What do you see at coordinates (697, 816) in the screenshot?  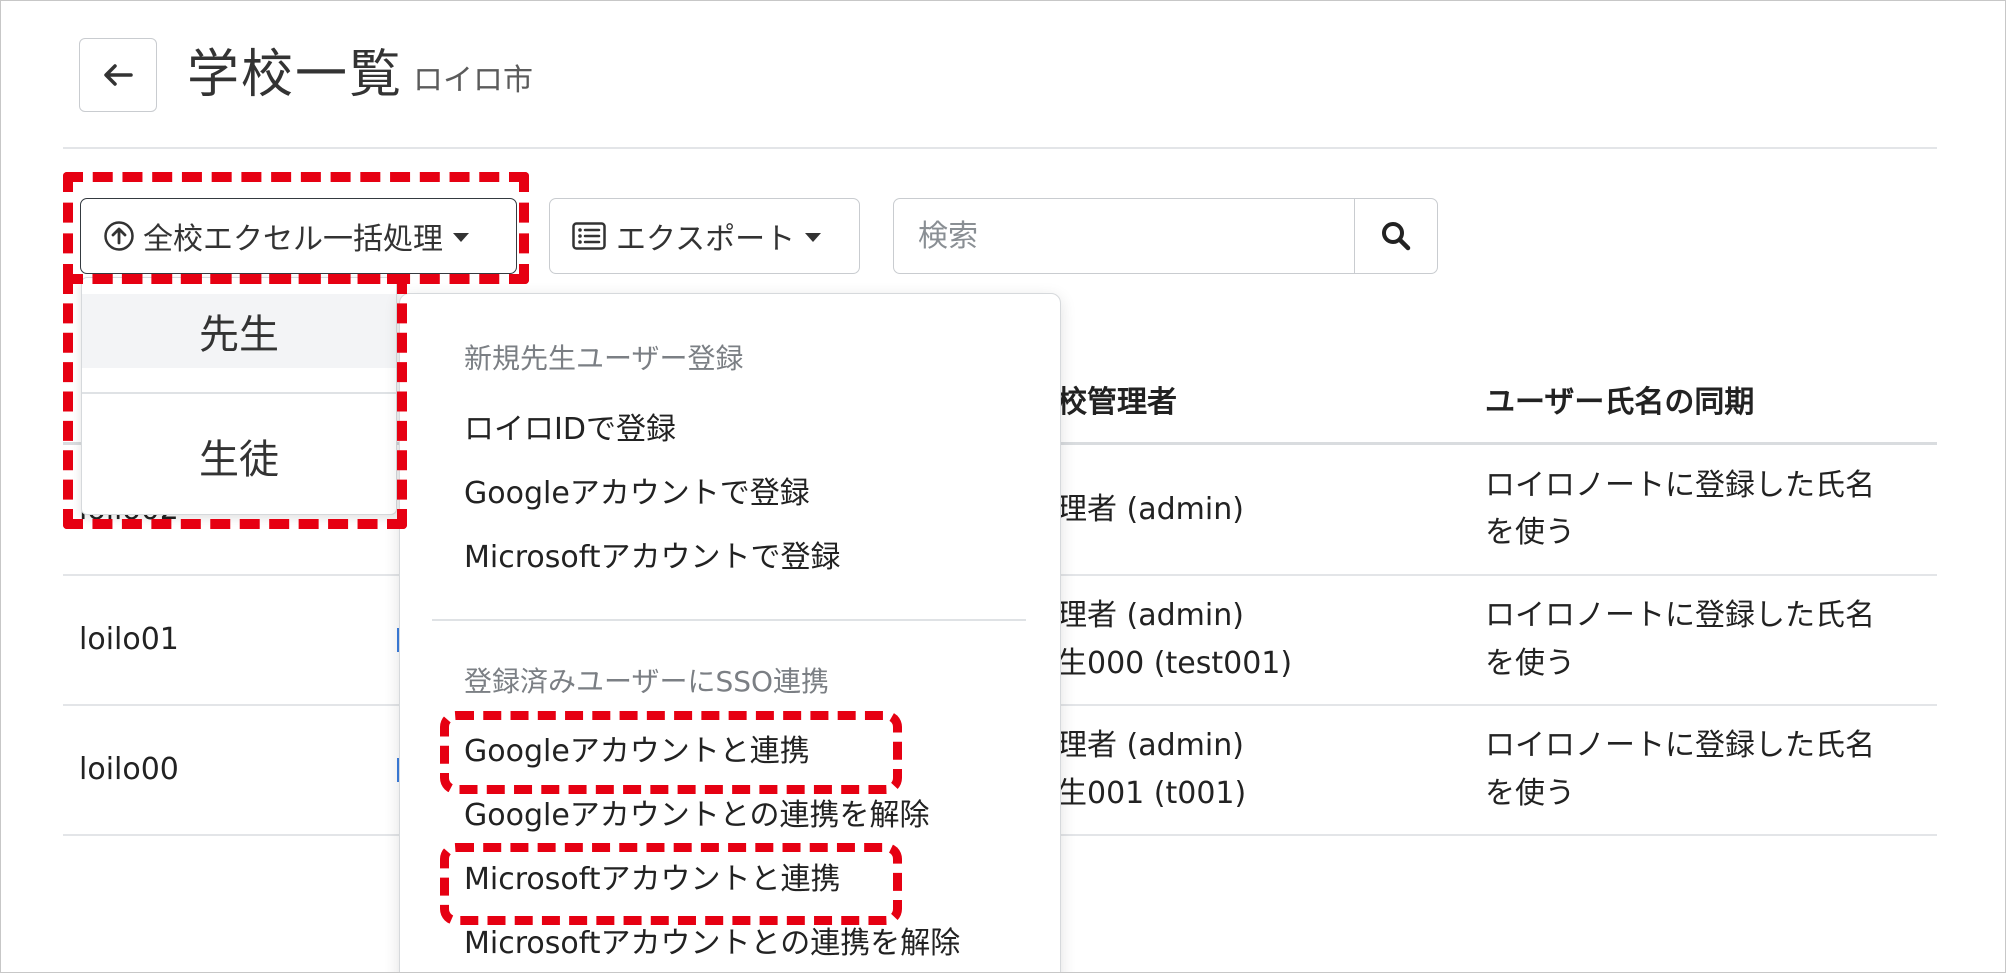 I see `menu-item-unlink-google: Googleアカウントとの連携を解除` at bounding box center [697, 816].